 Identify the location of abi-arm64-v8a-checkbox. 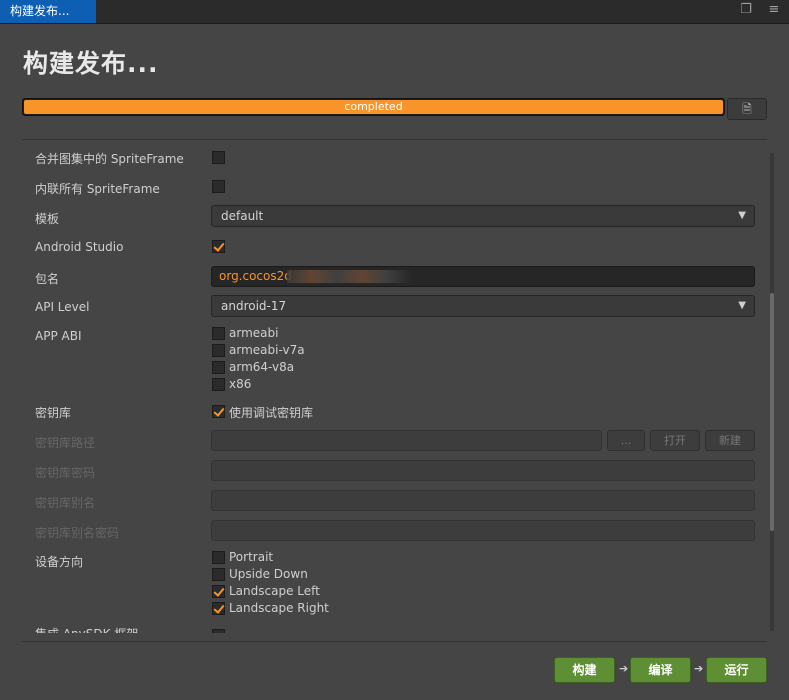
(218, 367).